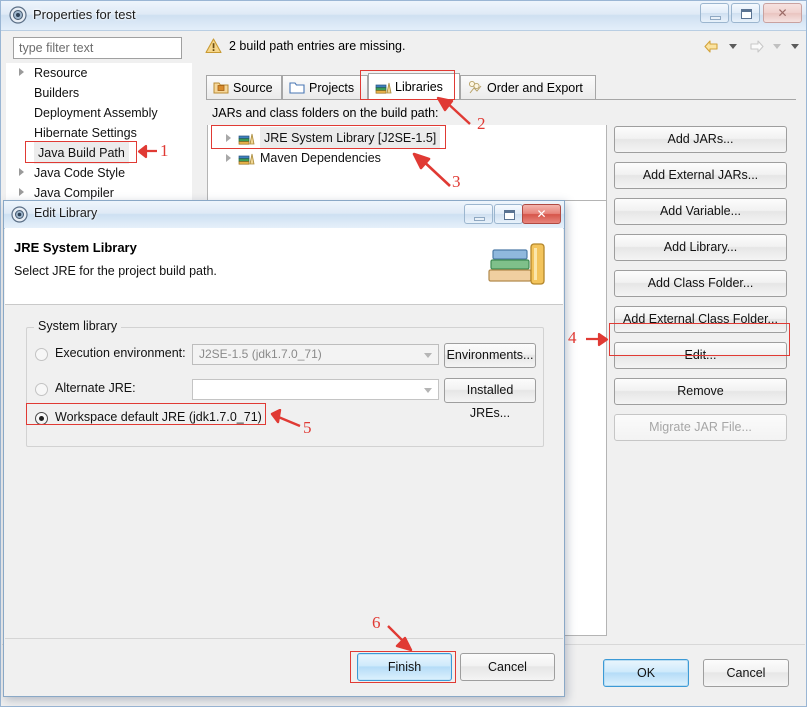 Image resolution: width=807 pixels, height=707 pixels. Describe the element at coordinates (19, 214) in the screenshot. I see `eclipse-dialog-icon` at that location.